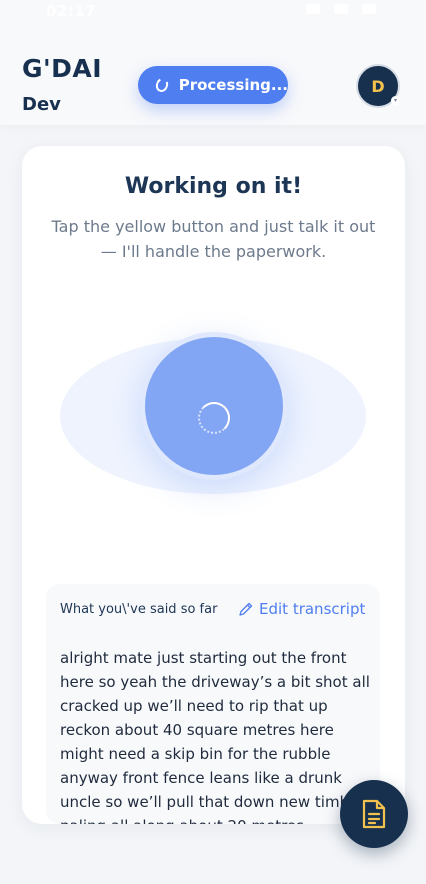 This screenshot has height=884, width=426. What do you see at coordinates (214, 418) in the screenshot?
I see `loader-icon` at bounding box center [214, 418].